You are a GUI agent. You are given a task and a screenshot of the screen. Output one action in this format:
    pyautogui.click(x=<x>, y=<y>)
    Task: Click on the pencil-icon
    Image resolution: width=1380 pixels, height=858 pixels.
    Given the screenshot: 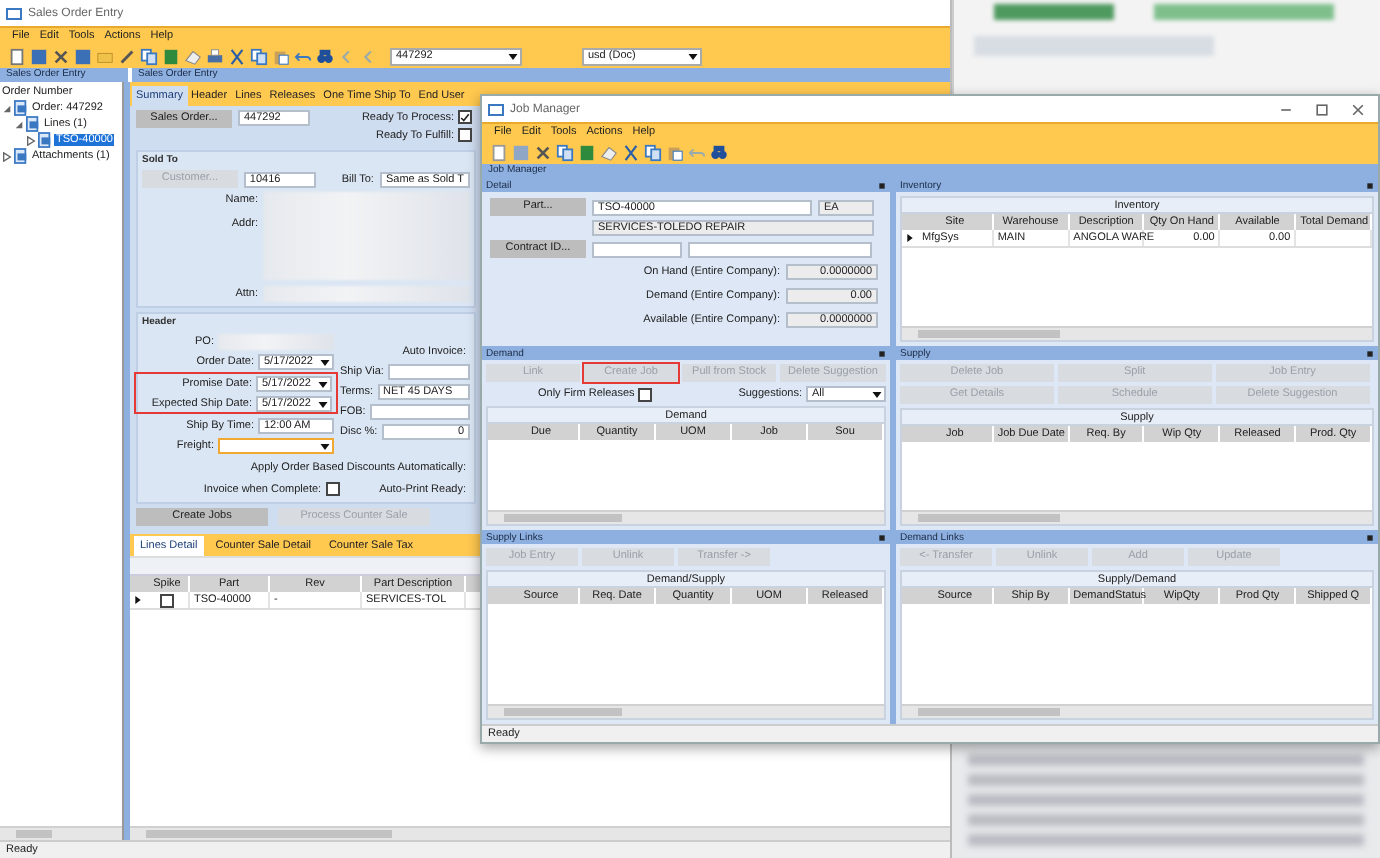 What is the action you would take?
    pyautogui.click(x=127, y=56)
    